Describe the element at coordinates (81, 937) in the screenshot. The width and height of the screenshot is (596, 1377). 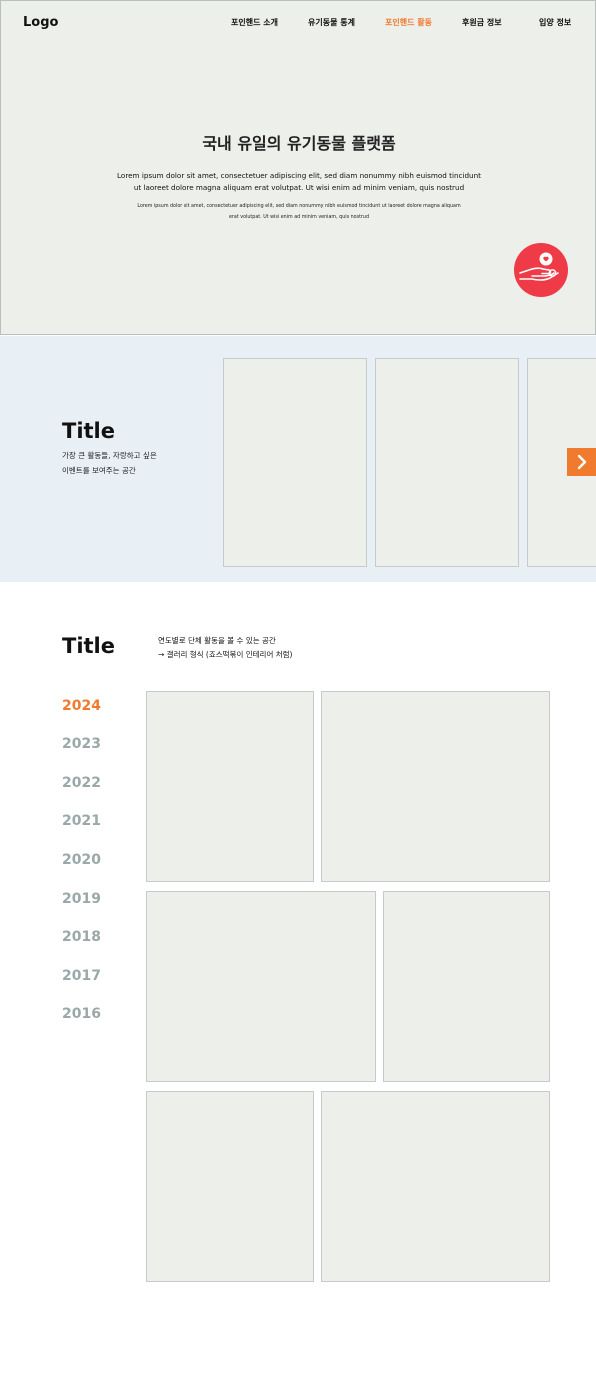
I see `year-filter-item: 2018` at that location.